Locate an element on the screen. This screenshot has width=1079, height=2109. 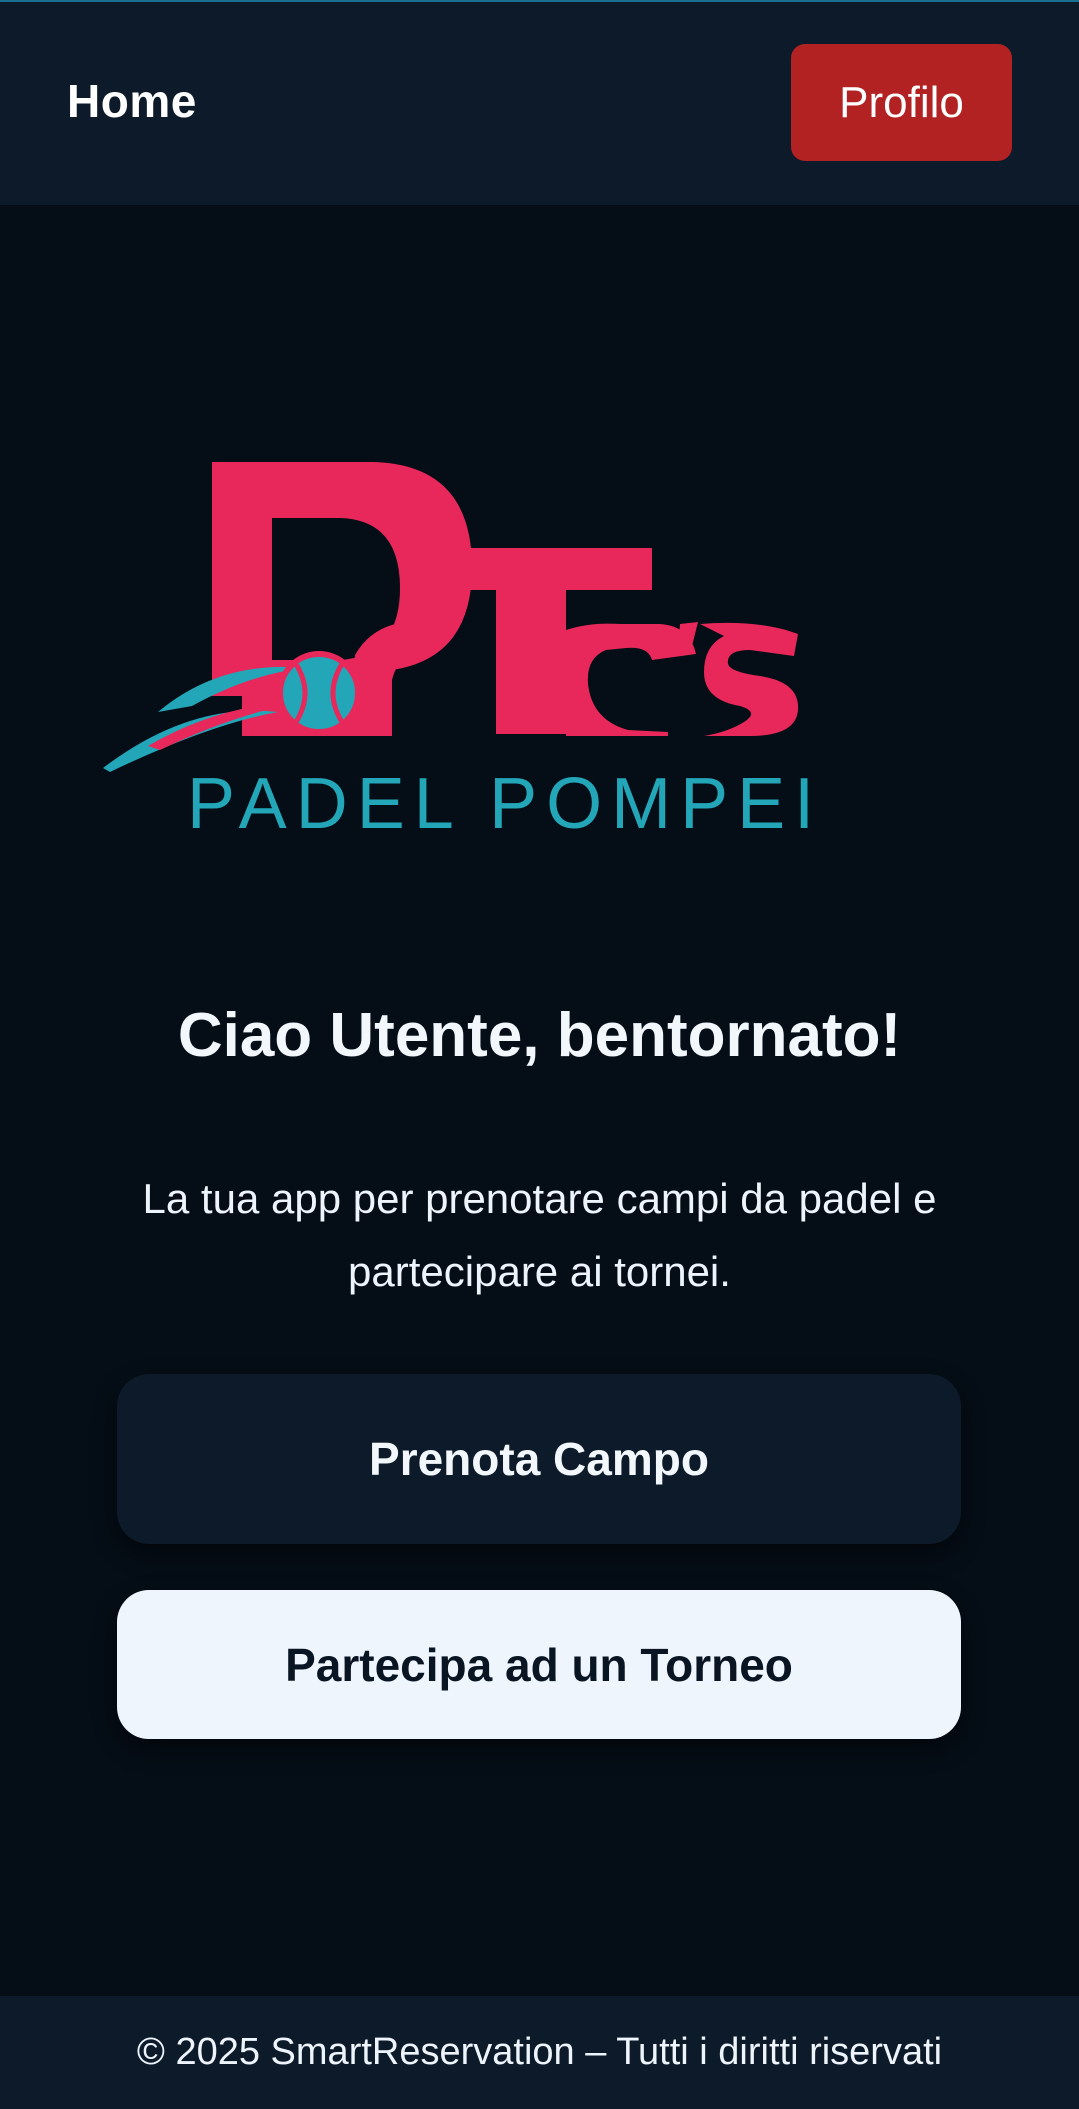
club-logo: PADEL POMPEI is located at coordinates (465, 650).